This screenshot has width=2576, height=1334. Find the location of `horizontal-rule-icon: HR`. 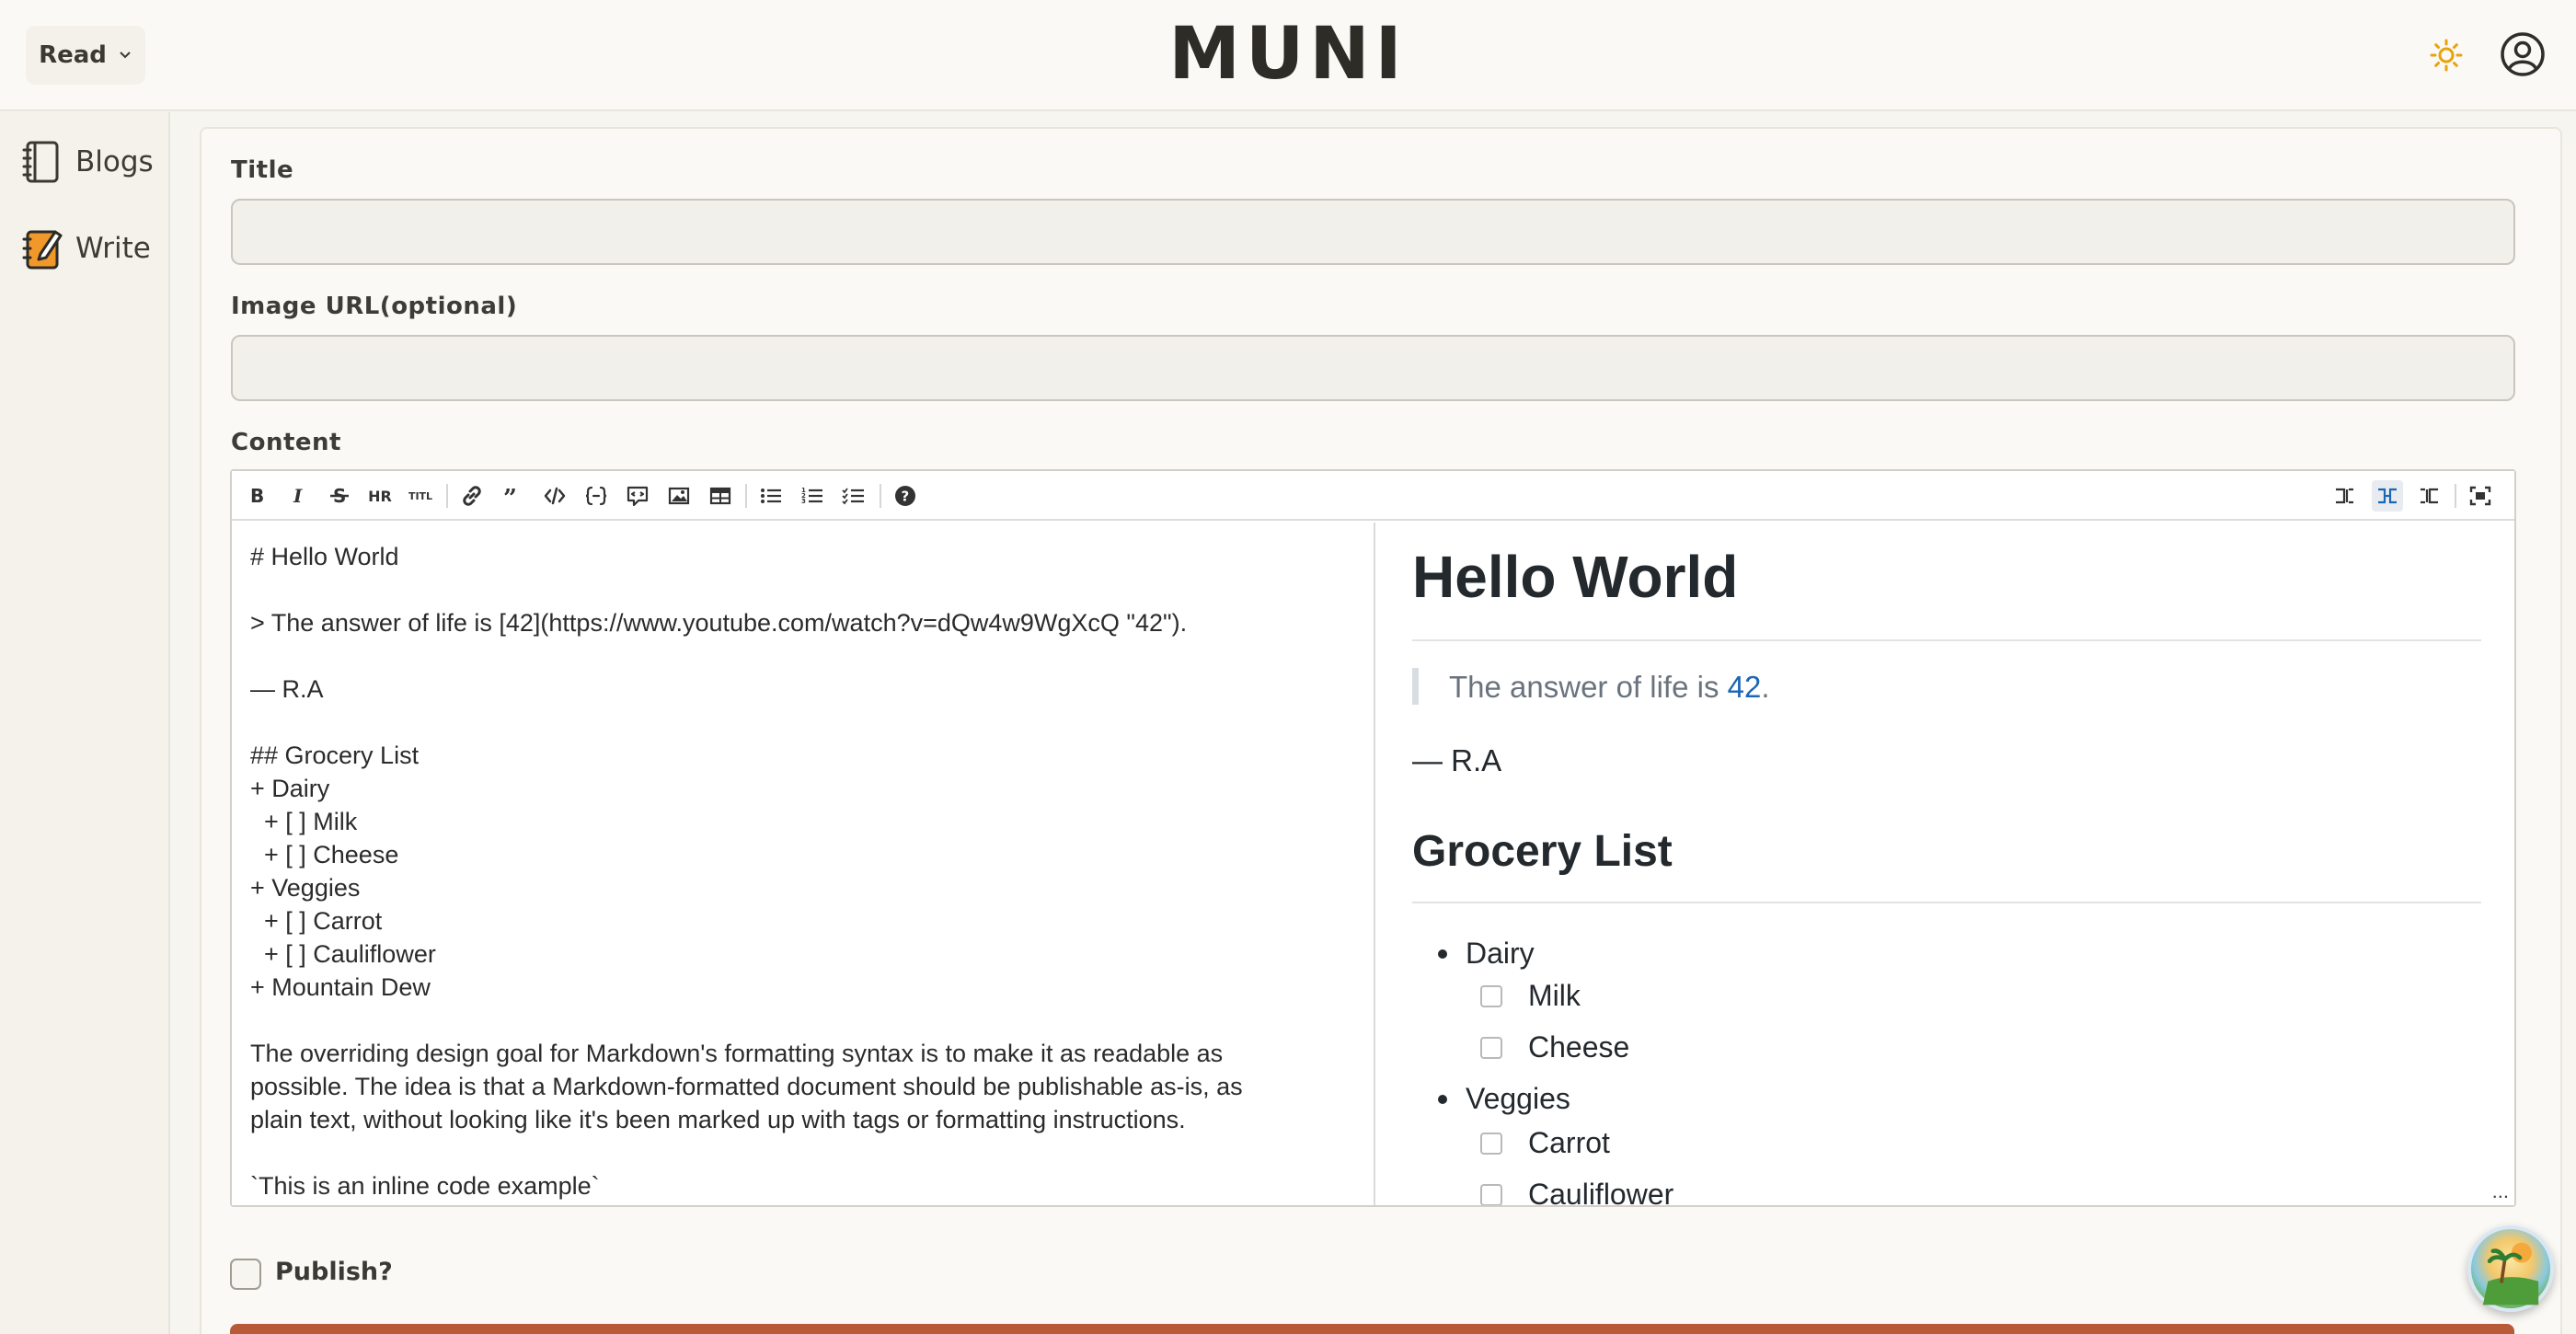

horizontal-rule-icon: HR is located at coordinates (380, 496).